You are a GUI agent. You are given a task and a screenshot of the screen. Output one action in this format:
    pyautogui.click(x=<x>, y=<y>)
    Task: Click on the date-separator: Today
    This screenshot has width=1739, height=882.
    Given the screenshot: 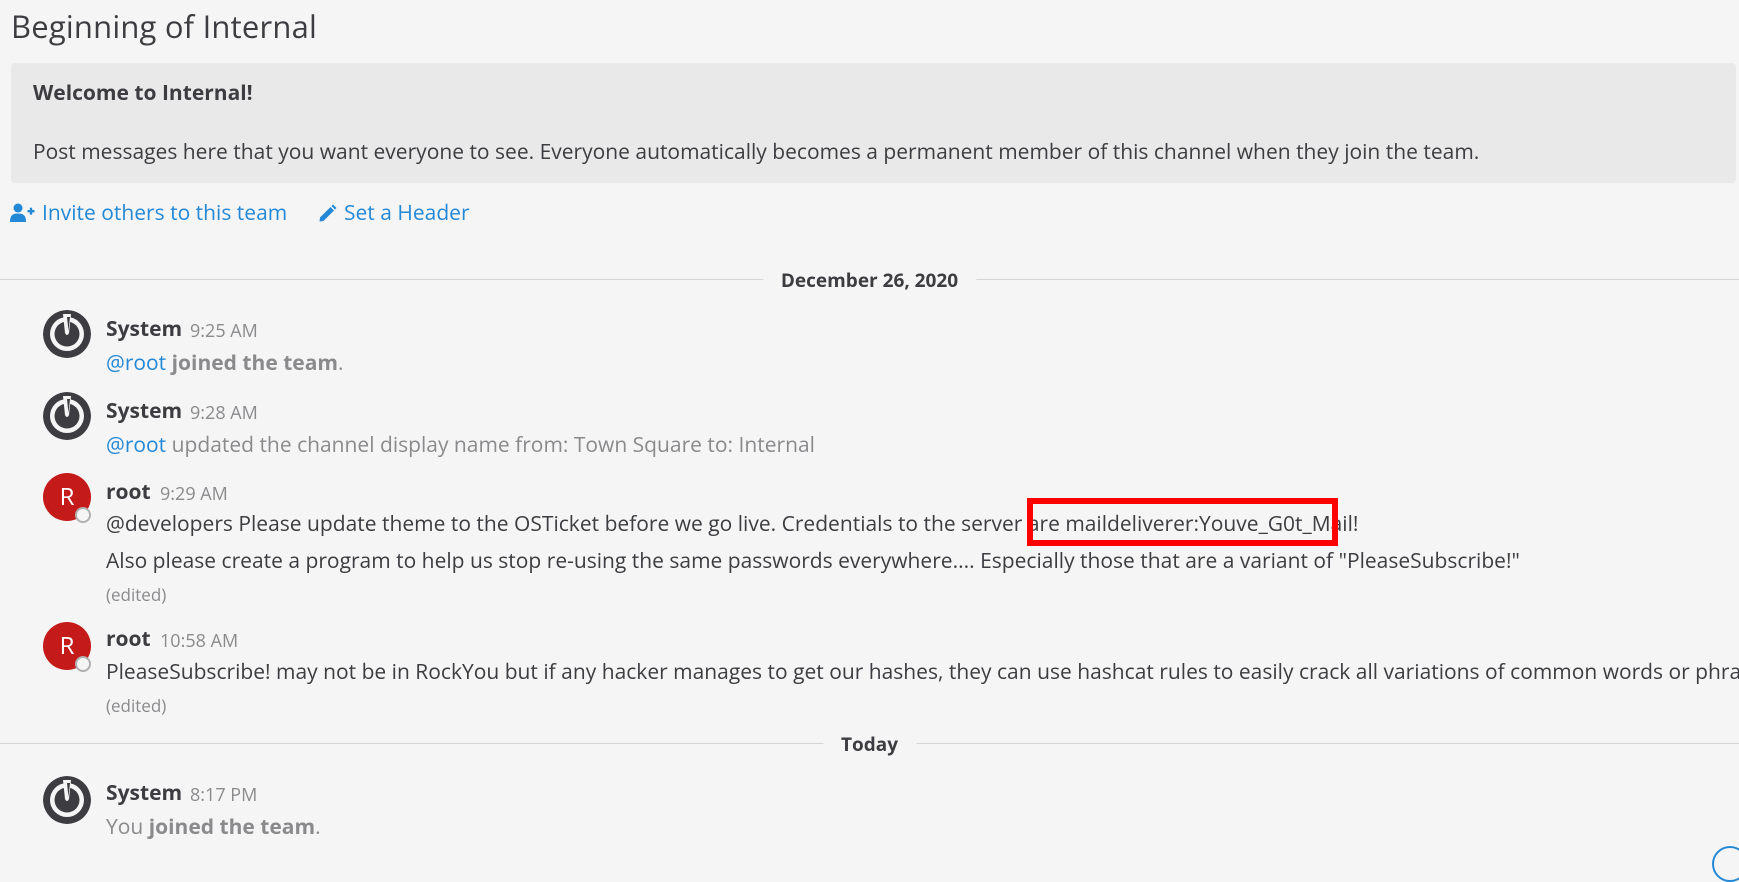 What is the action you would take?
    pyautogui.click(x=869, y=744)
    